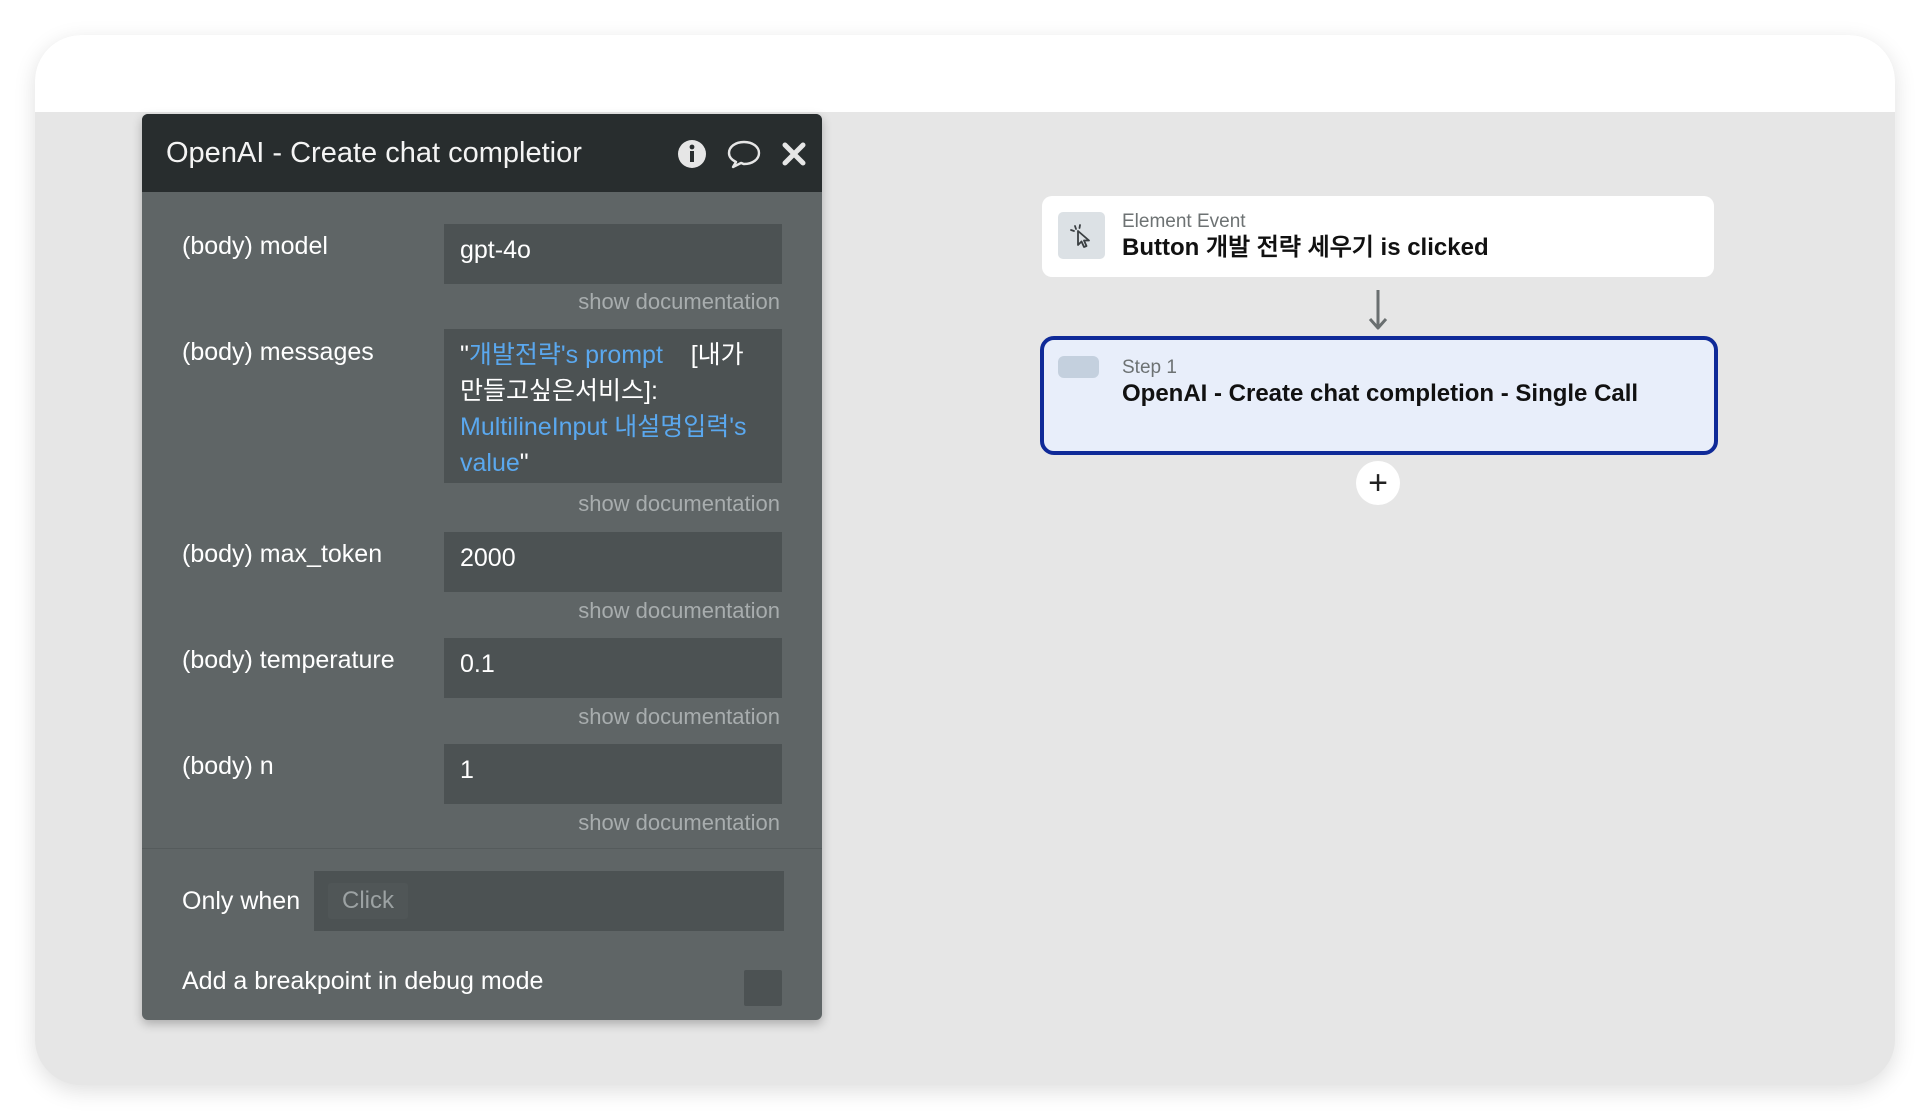 The image size is (1930, 1120). Describe the element at coordinates (613, 562) in the screenshot. I see `max-token-input: 2000` at that location.